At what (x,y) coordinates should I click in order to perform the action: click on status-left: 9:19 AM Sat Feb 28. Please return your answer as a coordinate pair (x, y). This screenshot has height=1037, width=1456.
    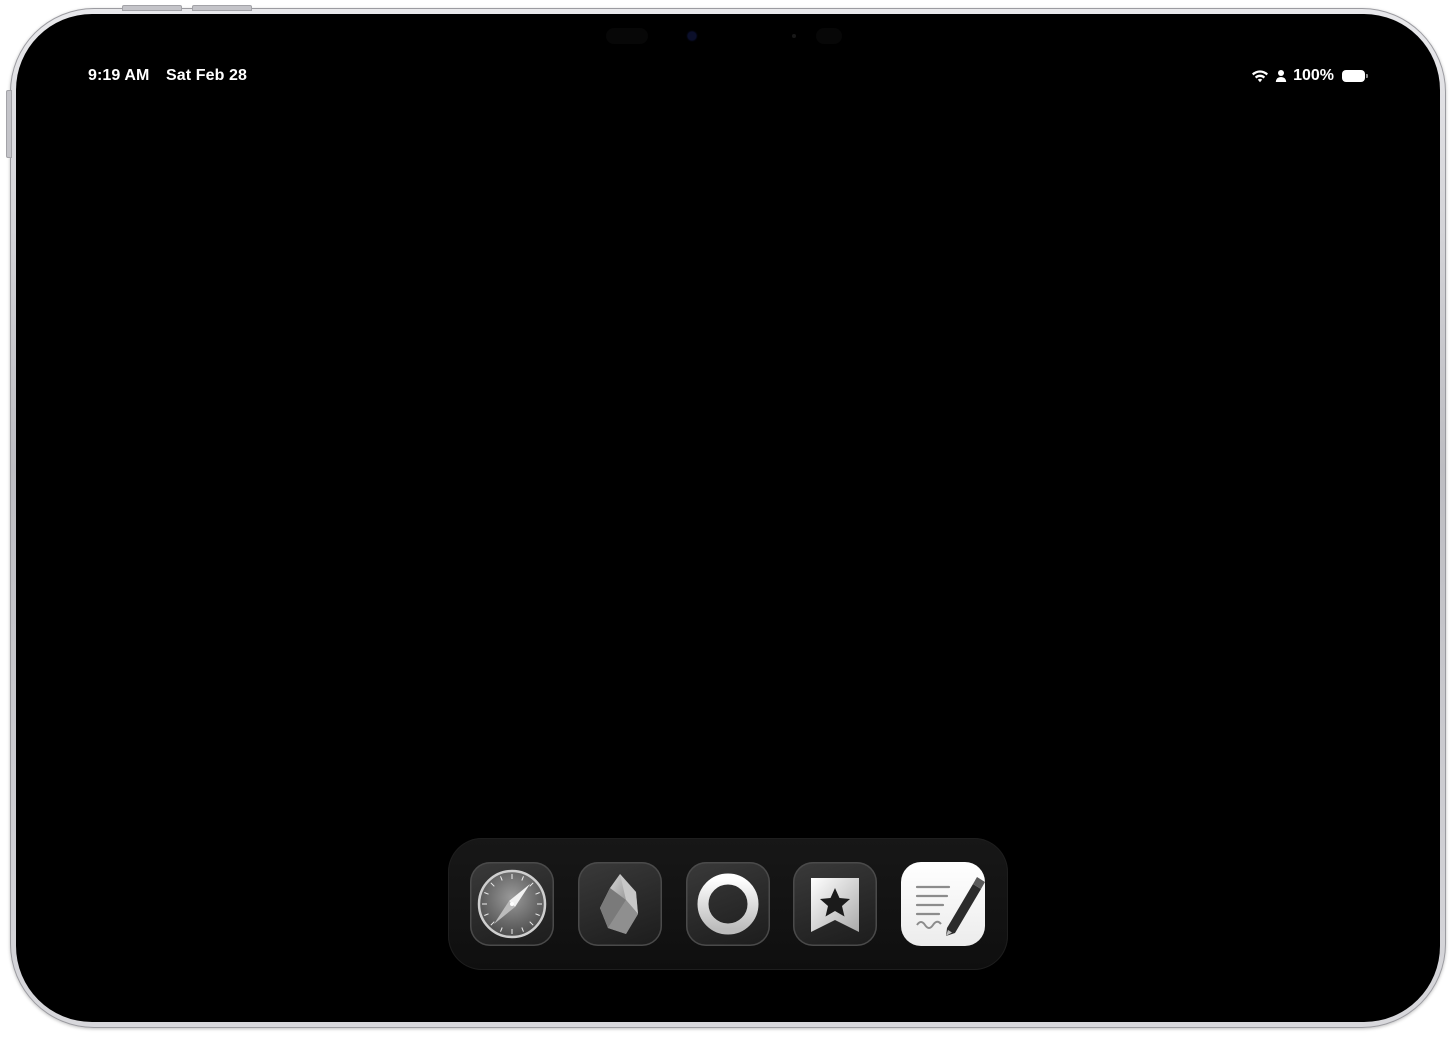
    Looking at the image, I should click on (173, 76).